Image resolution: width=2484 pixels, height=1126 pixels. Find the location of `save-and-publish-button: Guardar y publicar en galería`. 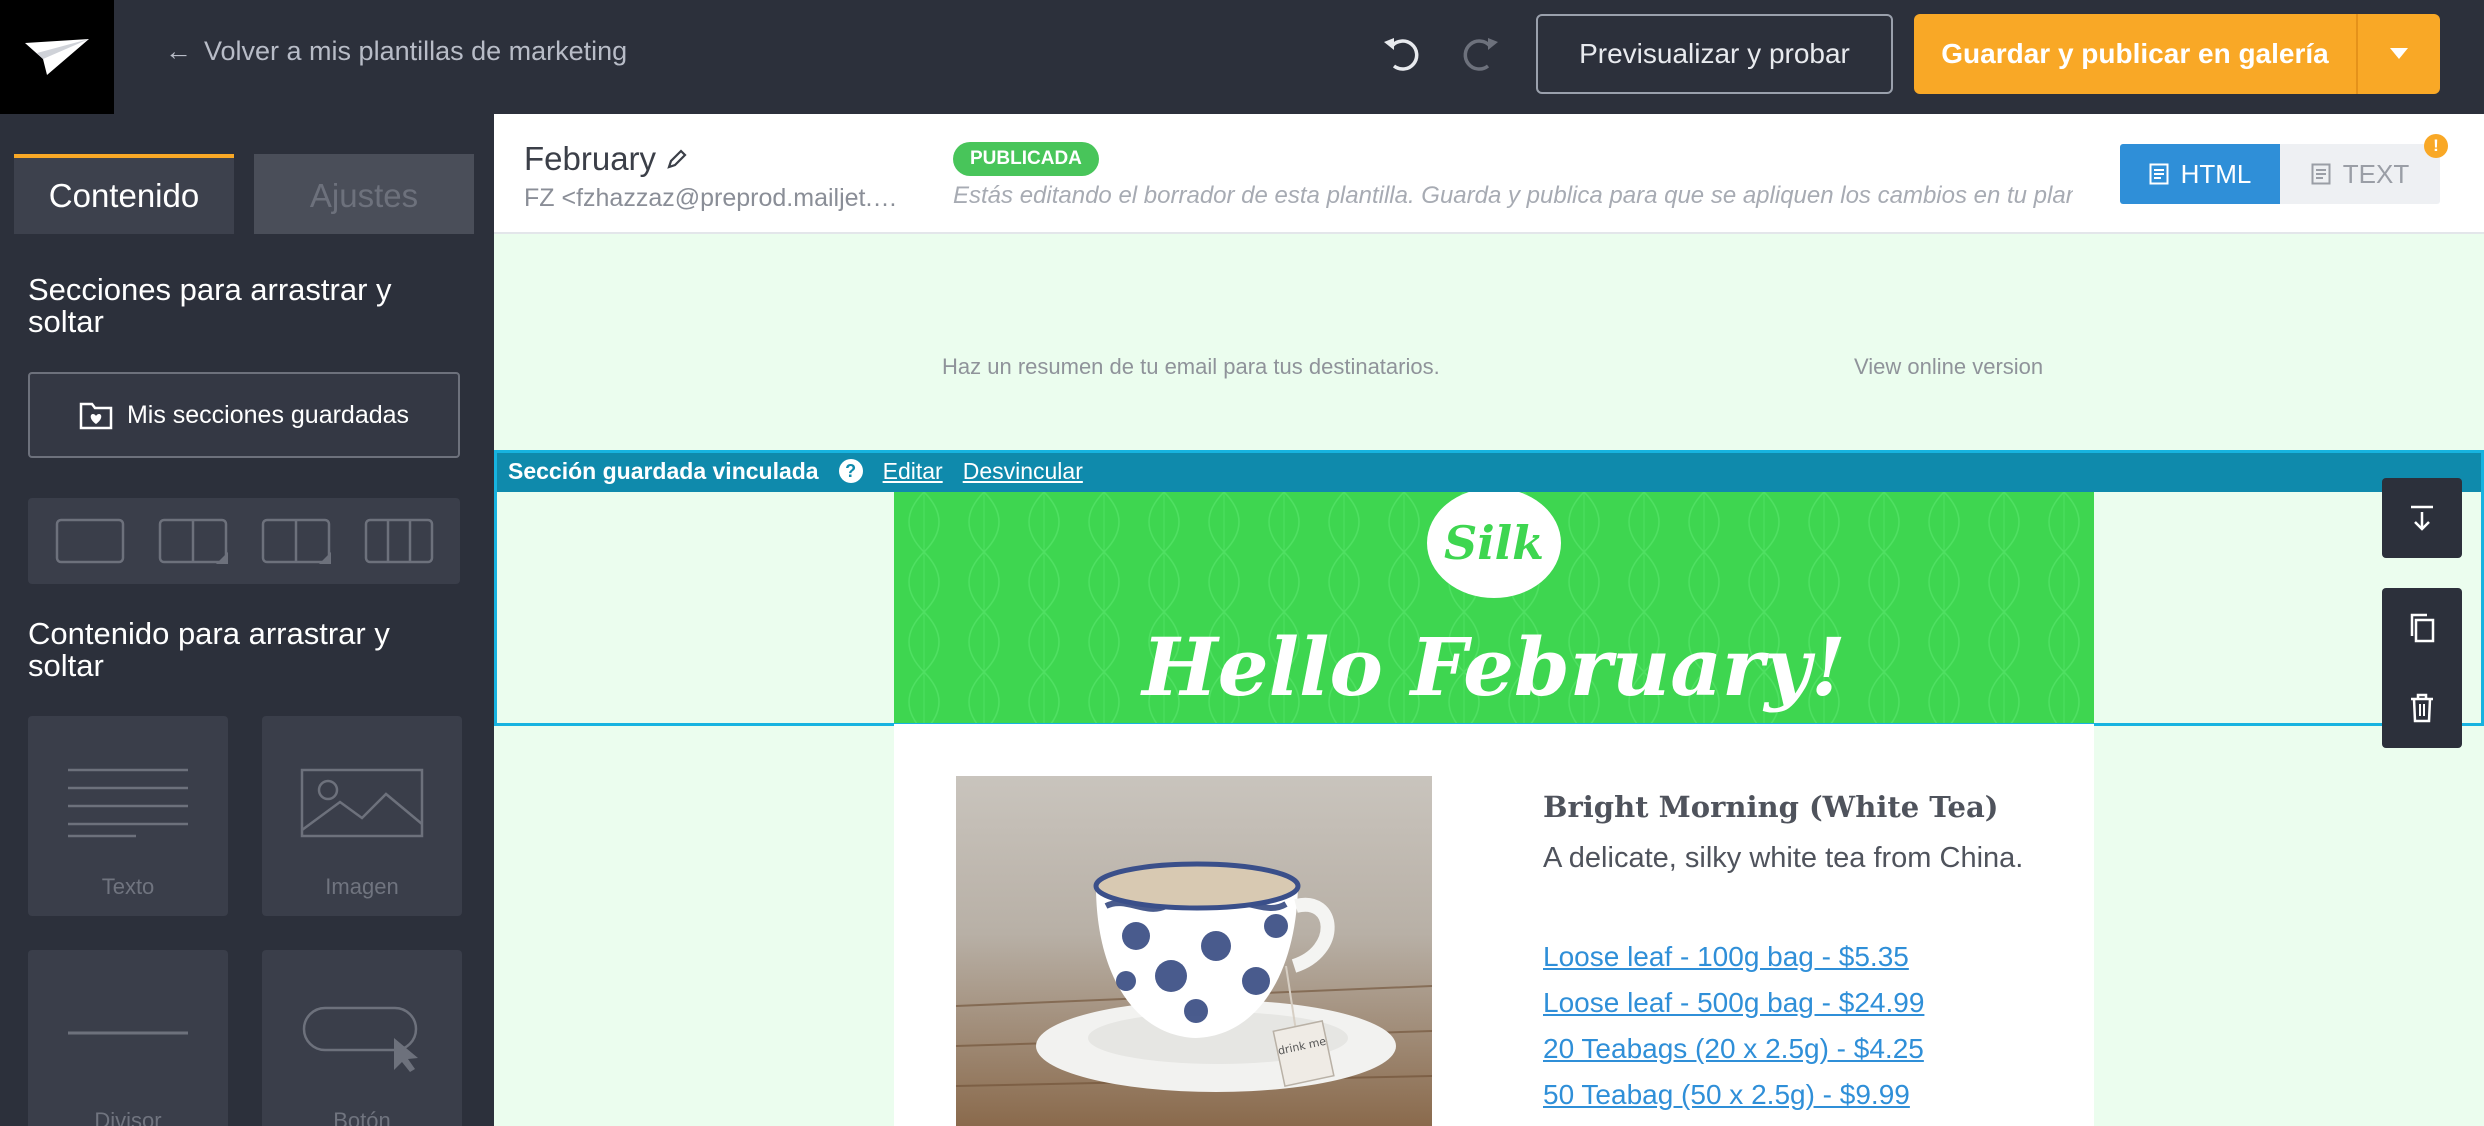

save-and-publish-button: Guardar y publicar en galería is located at coordinates (2177, 54).